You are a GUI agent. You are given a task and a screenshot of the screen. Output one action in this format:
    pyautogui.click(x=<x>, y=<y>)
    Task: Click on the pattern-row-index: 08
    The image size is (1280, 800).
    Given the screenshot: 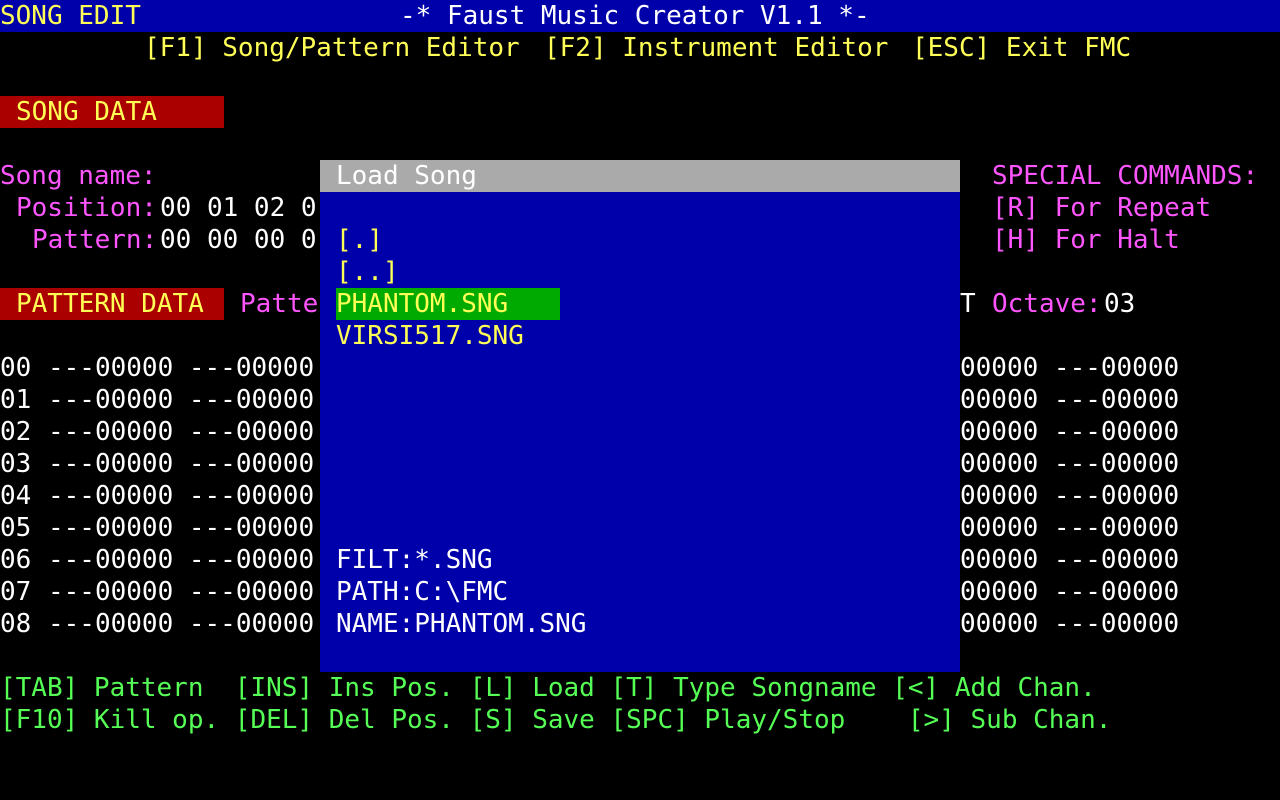 What is the action you would take?
    pyautogui.click(x=16, y=624)
    